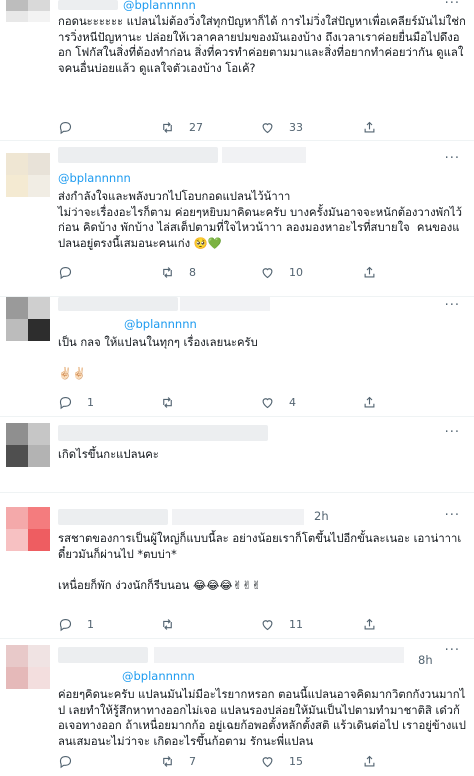  What do you see at coordinates (296, 272) in the screenshot?
I see `like-count: 10` at bounding box center [296, 272].